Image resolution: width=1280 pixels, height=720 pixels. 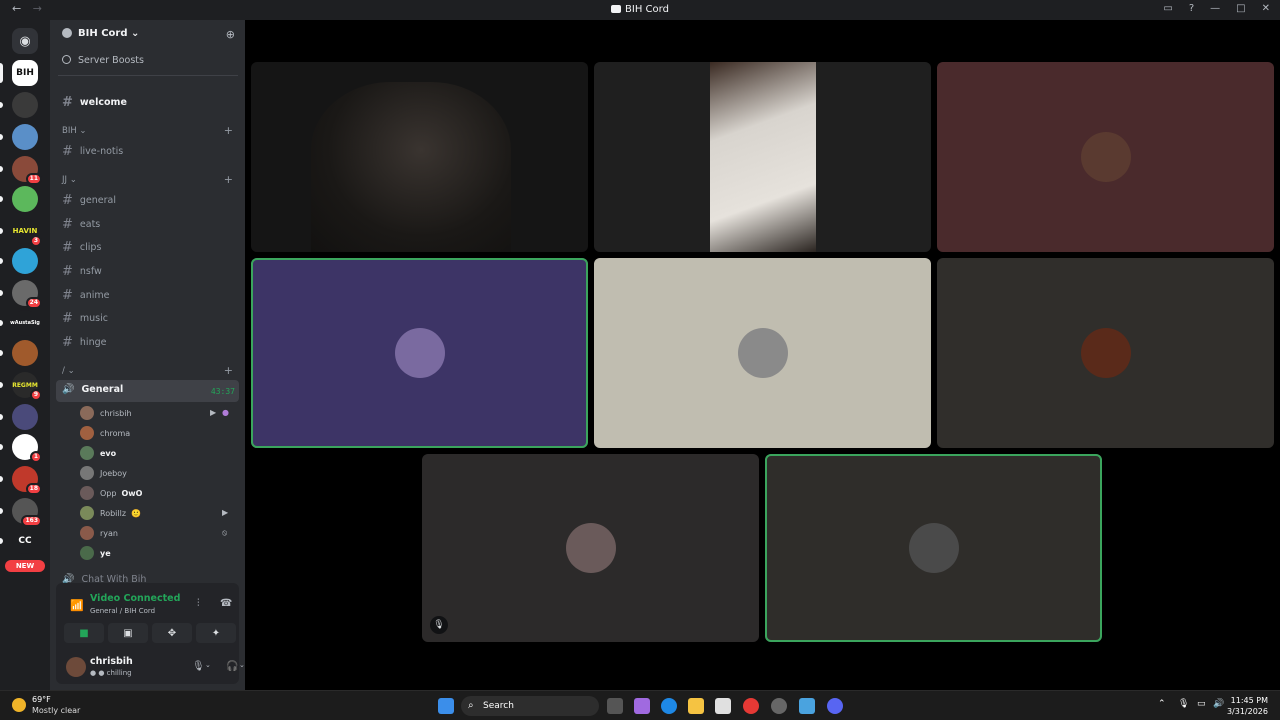 What do you see at coordinates (85, 318) in the screenshot?
I see `channel-music: # music` at bounding box center [85, 318].